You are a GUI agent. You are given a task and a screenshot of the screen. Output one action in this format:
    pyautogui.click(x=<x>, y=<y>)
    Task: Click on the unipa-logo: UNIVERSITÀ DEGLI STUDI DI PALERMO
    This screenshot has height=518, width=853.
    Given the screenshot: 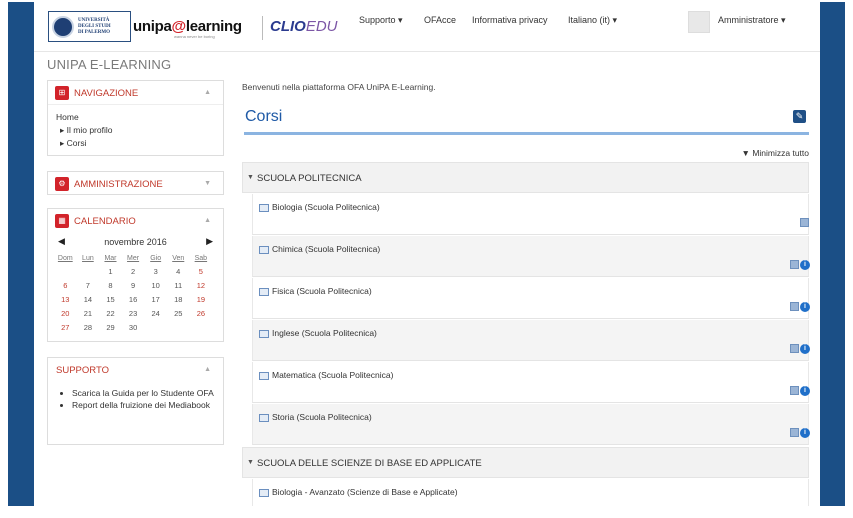 What is the action you would take?
    pyautogui.click(x=89, y=26)
    